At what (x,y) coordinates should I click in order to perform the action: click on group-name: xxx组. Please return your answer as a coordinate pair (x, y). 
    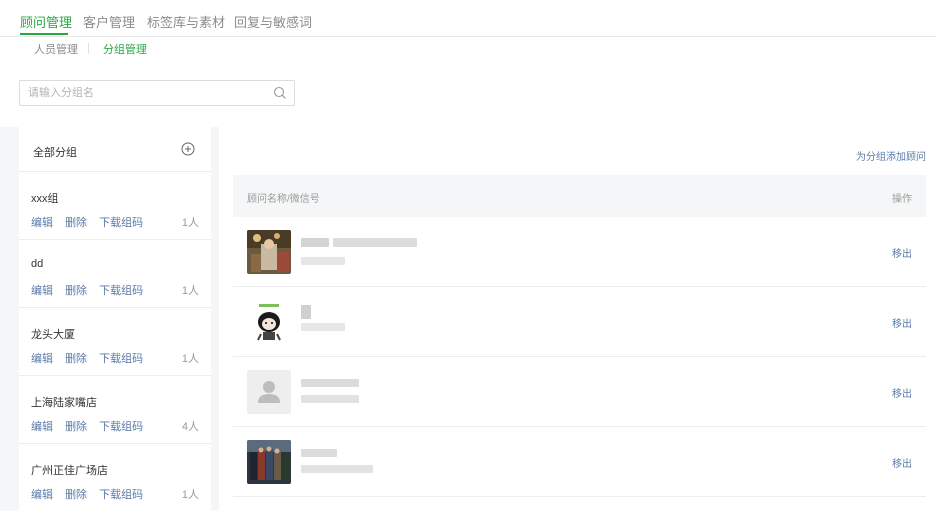
    Looking at the image, I should click on (45, 199).